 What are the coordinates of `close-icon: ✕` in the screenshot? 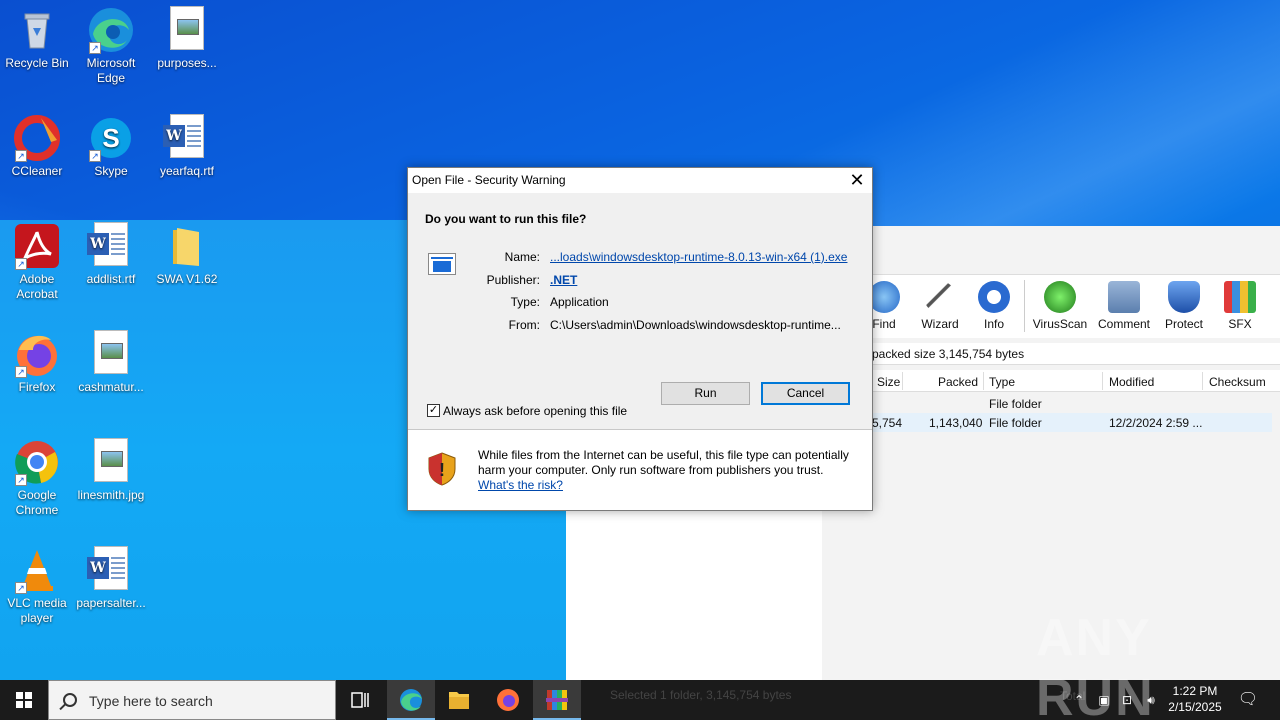 It's located at (857, 180).